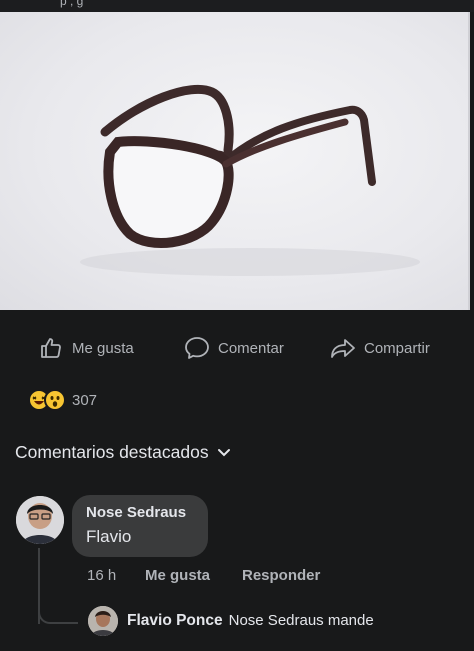 This screenshot has height=651, width=474. What do you see at coordinates (112, 452) in the screenshot?
I see `comments-section-title: Comentarios destacados` at bounding box center [112, 452].